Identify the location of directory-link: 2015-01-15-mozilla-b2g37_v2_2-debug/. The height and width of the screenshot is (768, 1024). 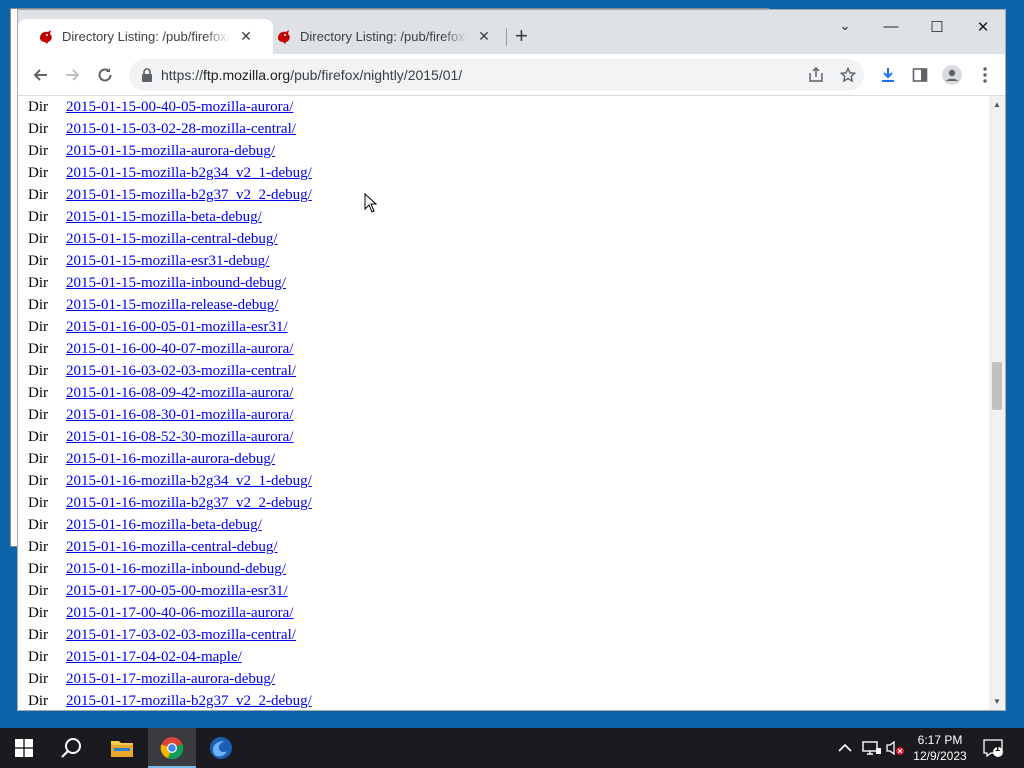
(189, 195).